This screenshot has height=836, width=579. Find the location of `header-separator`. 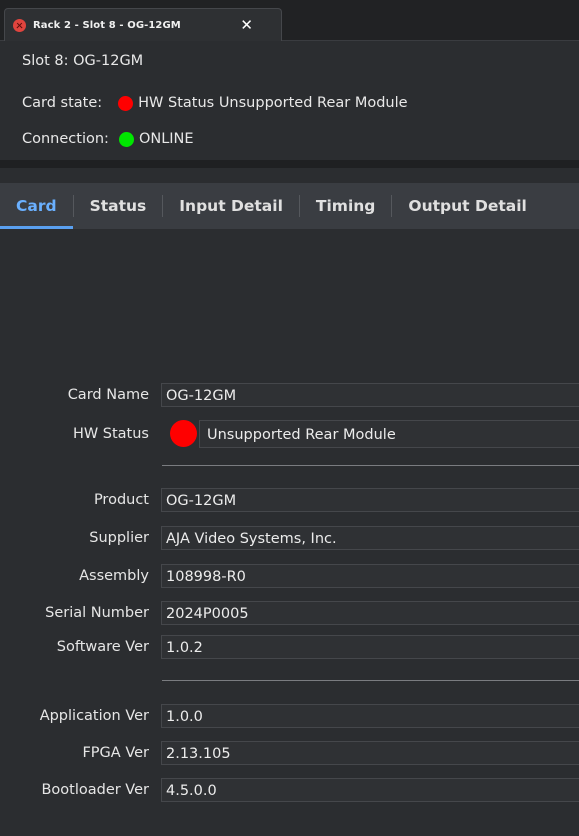

header-separator is located at coordinates (289, 164).